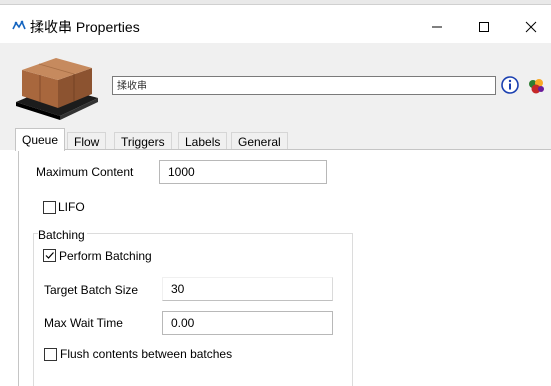  What do you see at coordinates (259, 141) in the screenshot?
I see `tab-general: General` at bounding box center [259, 141].